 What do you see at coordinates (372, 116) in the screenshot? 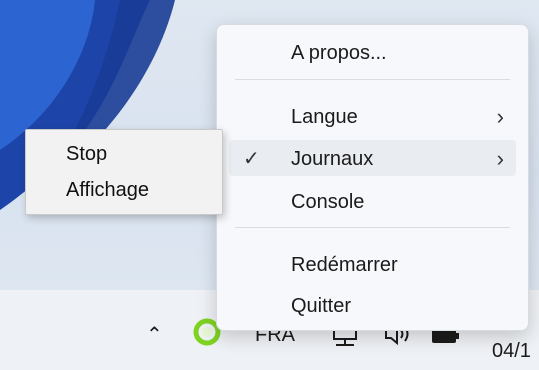
I see `menu-item-language: Langue ›` at bounding box center [372, 116].